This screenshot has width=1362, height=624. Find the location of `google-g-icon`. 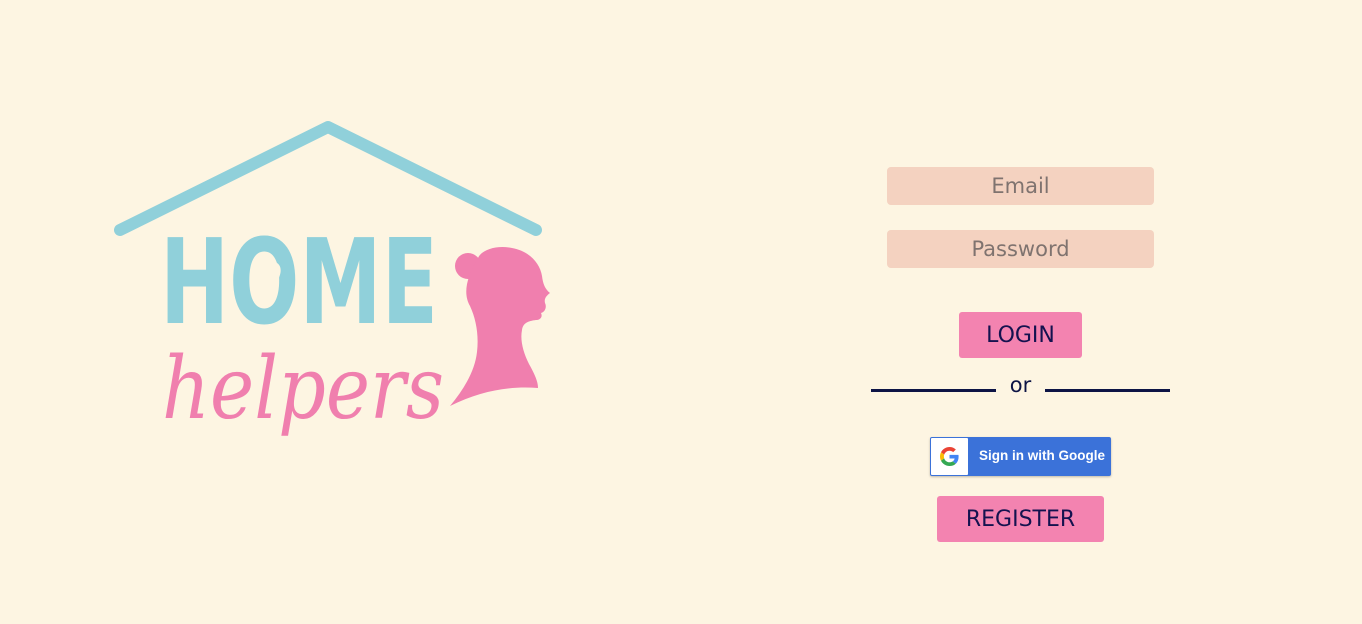

google-g-icon is located at coordinates (949, 456).